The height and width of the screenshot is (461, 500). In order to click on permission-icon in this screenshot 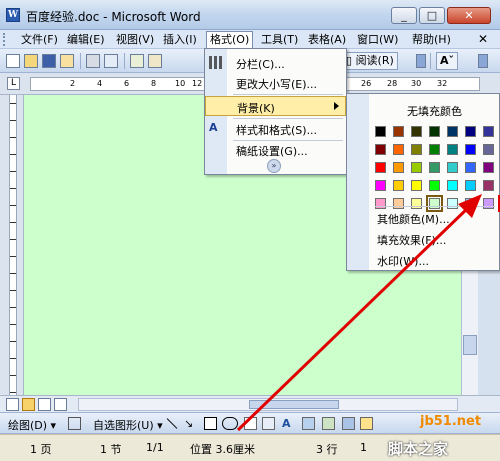, I will do `click(67, 61)`.